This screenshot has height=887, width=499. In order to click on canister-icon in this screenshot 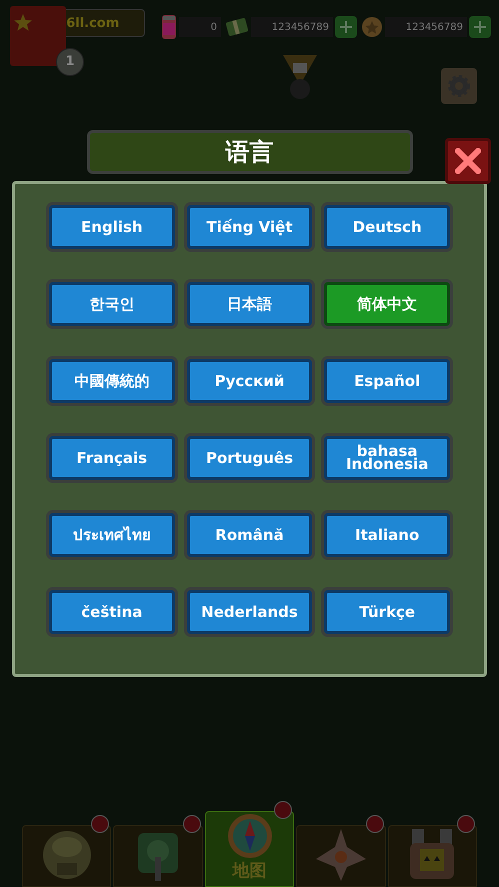, I will do `click(169, 27)`.